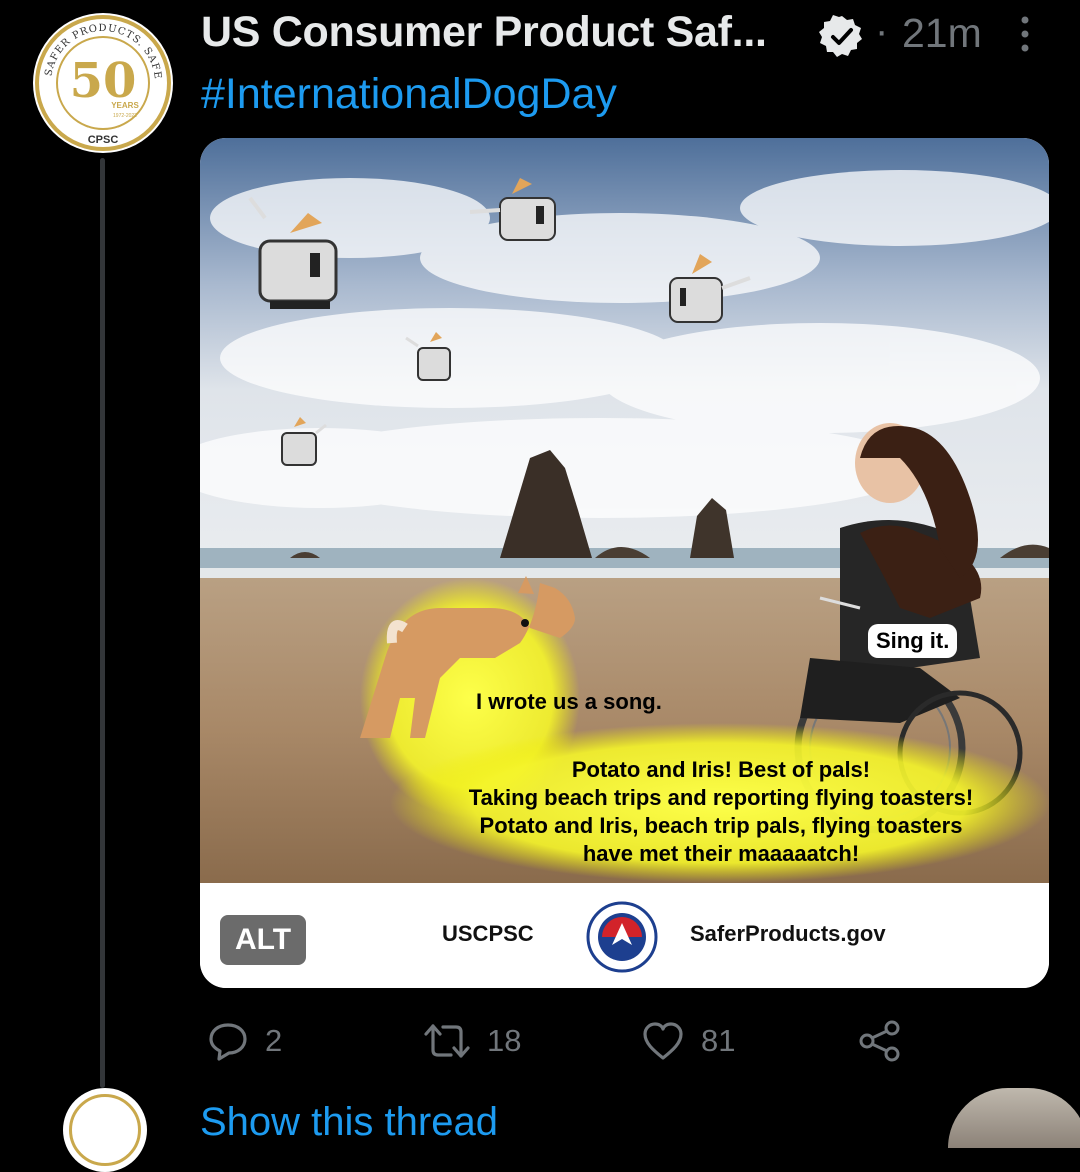  Describe the element at coordinates (228, 1042) in the screenshot. I see `reply-icon` at that location.